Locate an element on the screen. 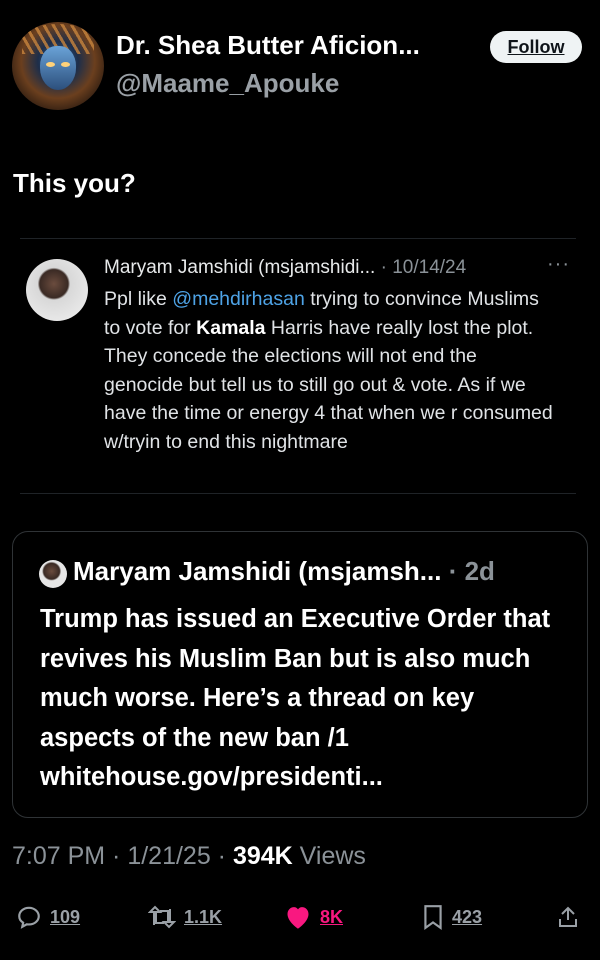 This screenshot has width=600, height=960. share-button is located at coordinates (568, 917).